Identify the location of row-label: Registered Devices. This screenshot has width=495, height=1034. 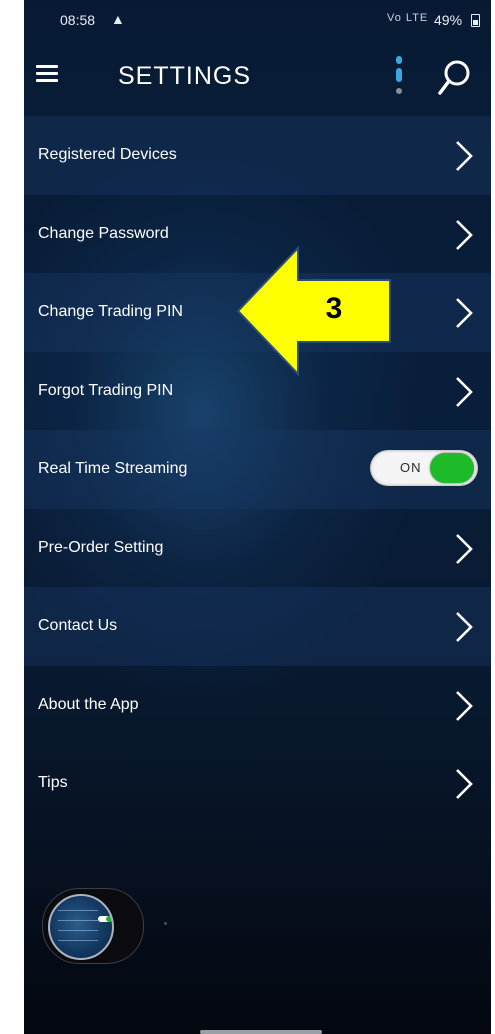
(107, 154).